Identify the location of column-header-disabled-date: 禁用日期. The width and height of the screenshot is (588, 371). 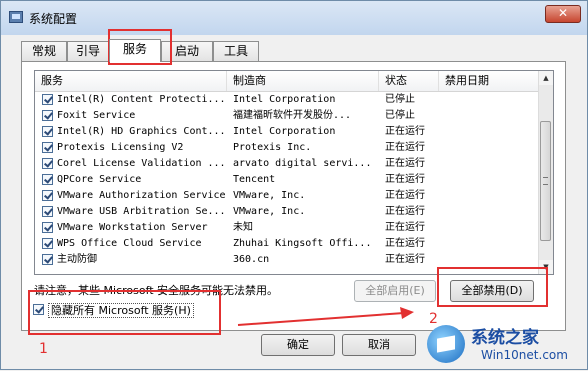
(490, 81).